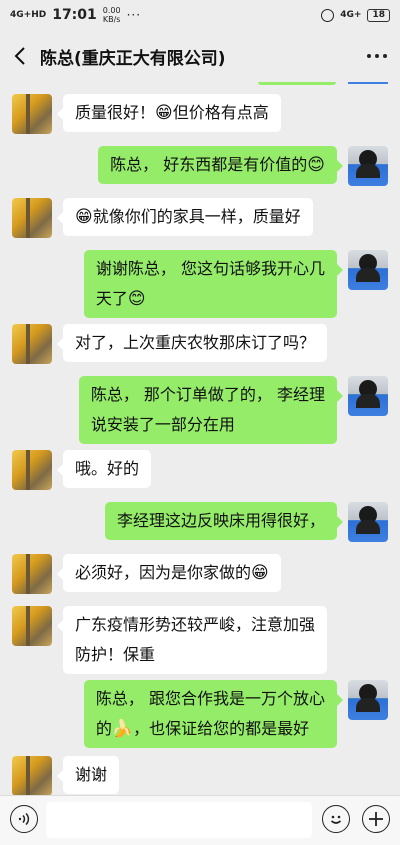 Image resolution: width=400 pixels, height=845 pixels. I want to click on plus-button, so click(376, 819).